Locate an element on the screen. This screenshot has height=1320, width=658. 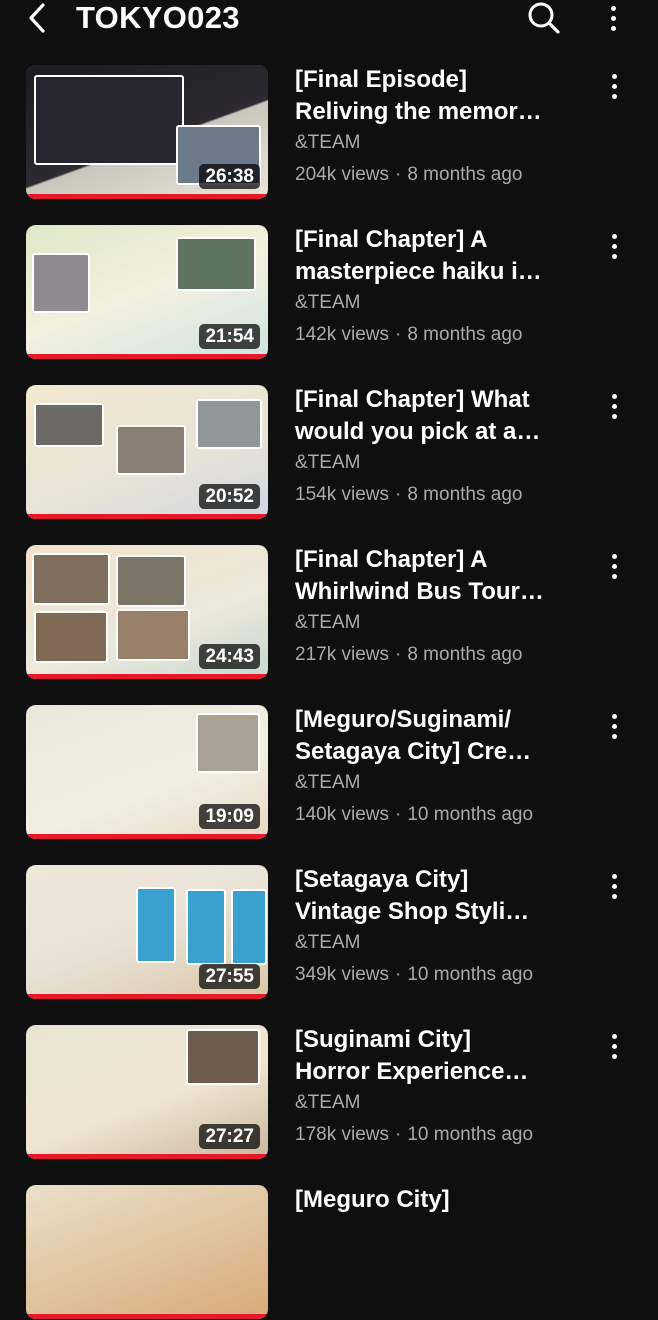
arrow-left-icon is located at coordinates (37, 18).